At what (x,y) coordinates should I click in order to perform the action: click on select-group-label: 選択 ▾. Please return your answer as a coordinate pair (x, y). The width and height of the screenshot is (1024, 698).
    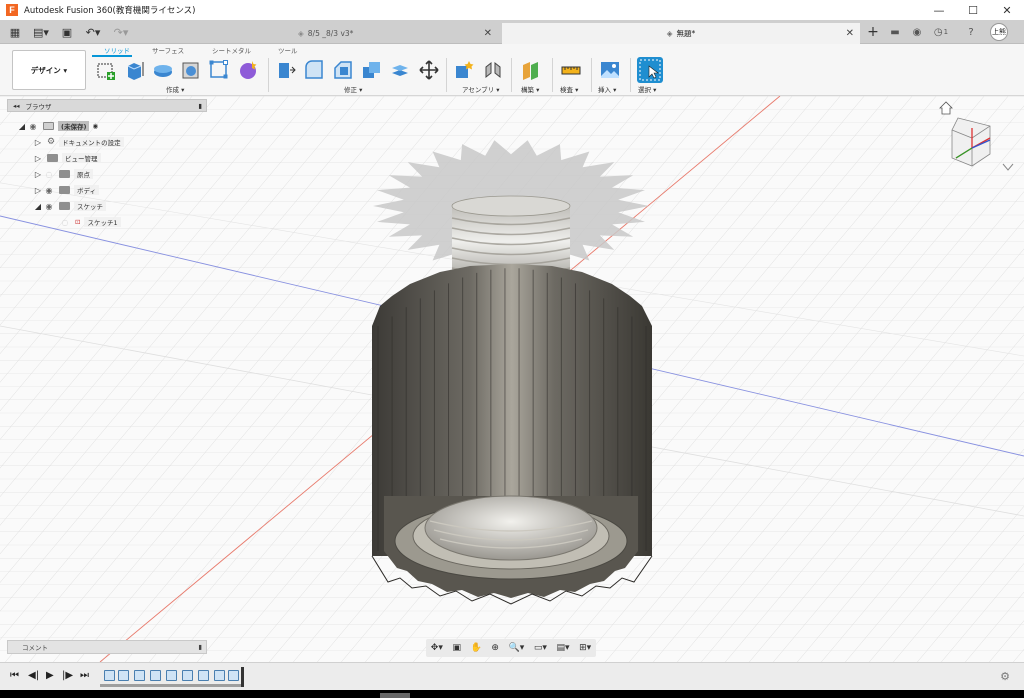
    Looking at the image, I should click on (647, 89).